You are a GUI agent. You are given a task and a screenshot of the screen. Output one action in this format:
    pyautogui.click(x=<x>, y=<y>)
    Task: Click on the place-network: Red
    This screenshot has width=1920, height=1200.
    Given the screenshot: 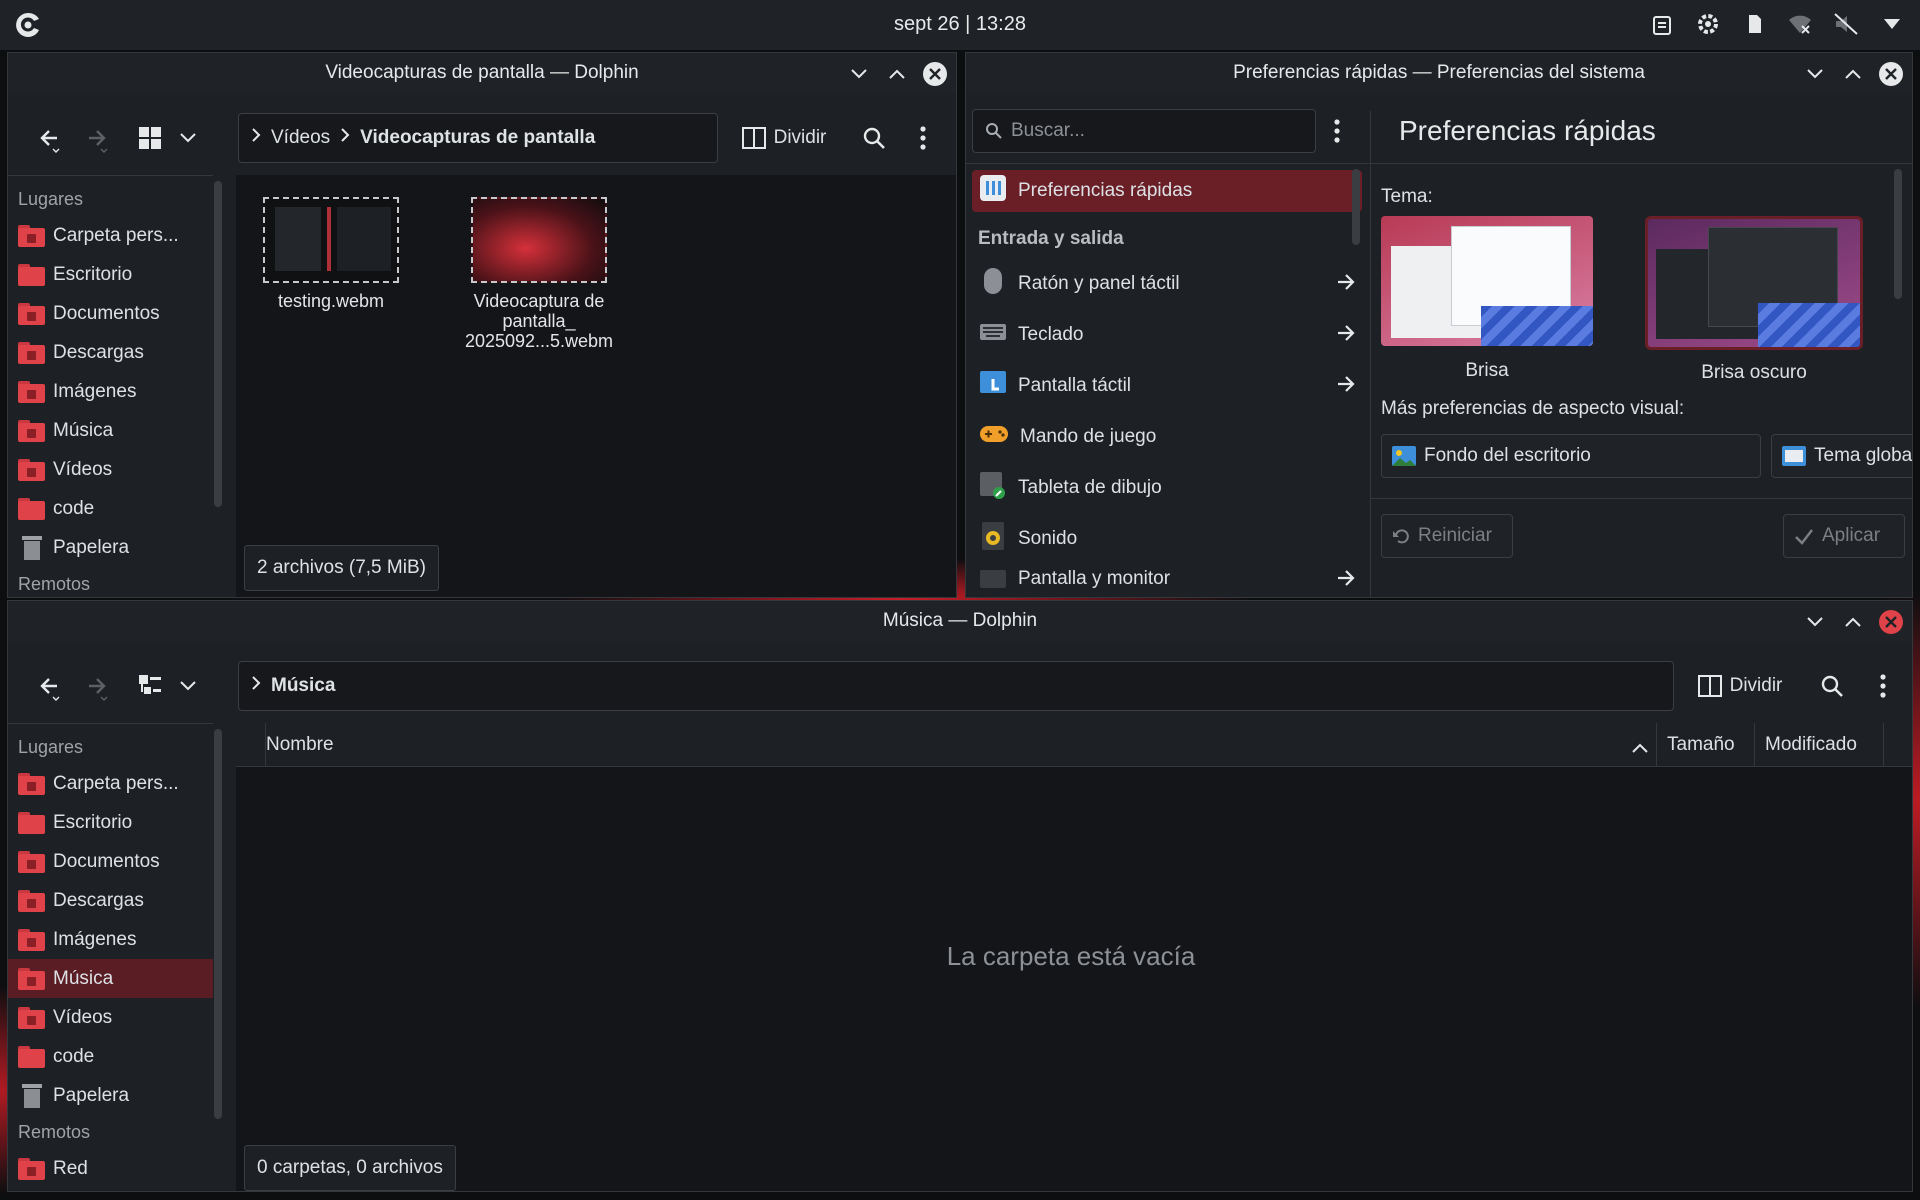 What is the action you would take?
    pyautogui.click(x=110, y=1168)
    